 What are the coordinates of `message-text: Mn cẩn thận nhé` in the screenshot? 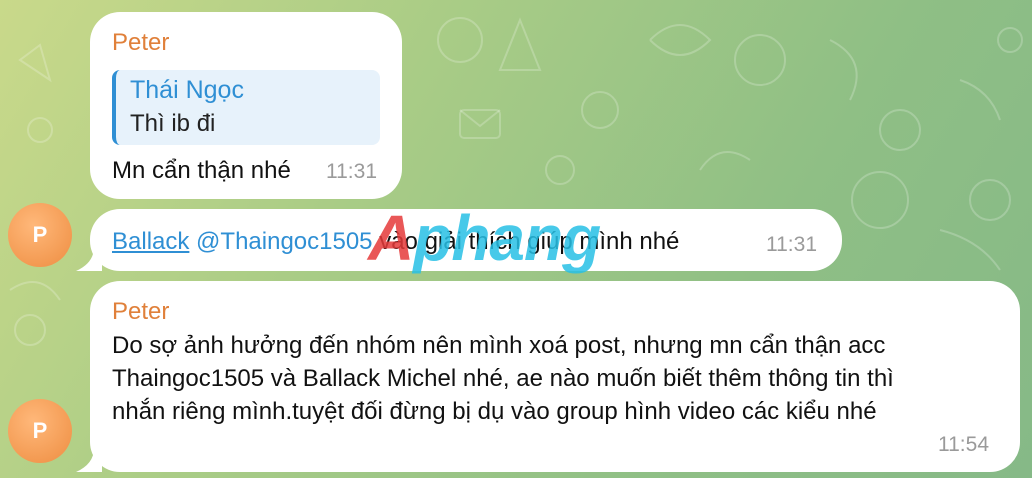 It's located at (201, 170).